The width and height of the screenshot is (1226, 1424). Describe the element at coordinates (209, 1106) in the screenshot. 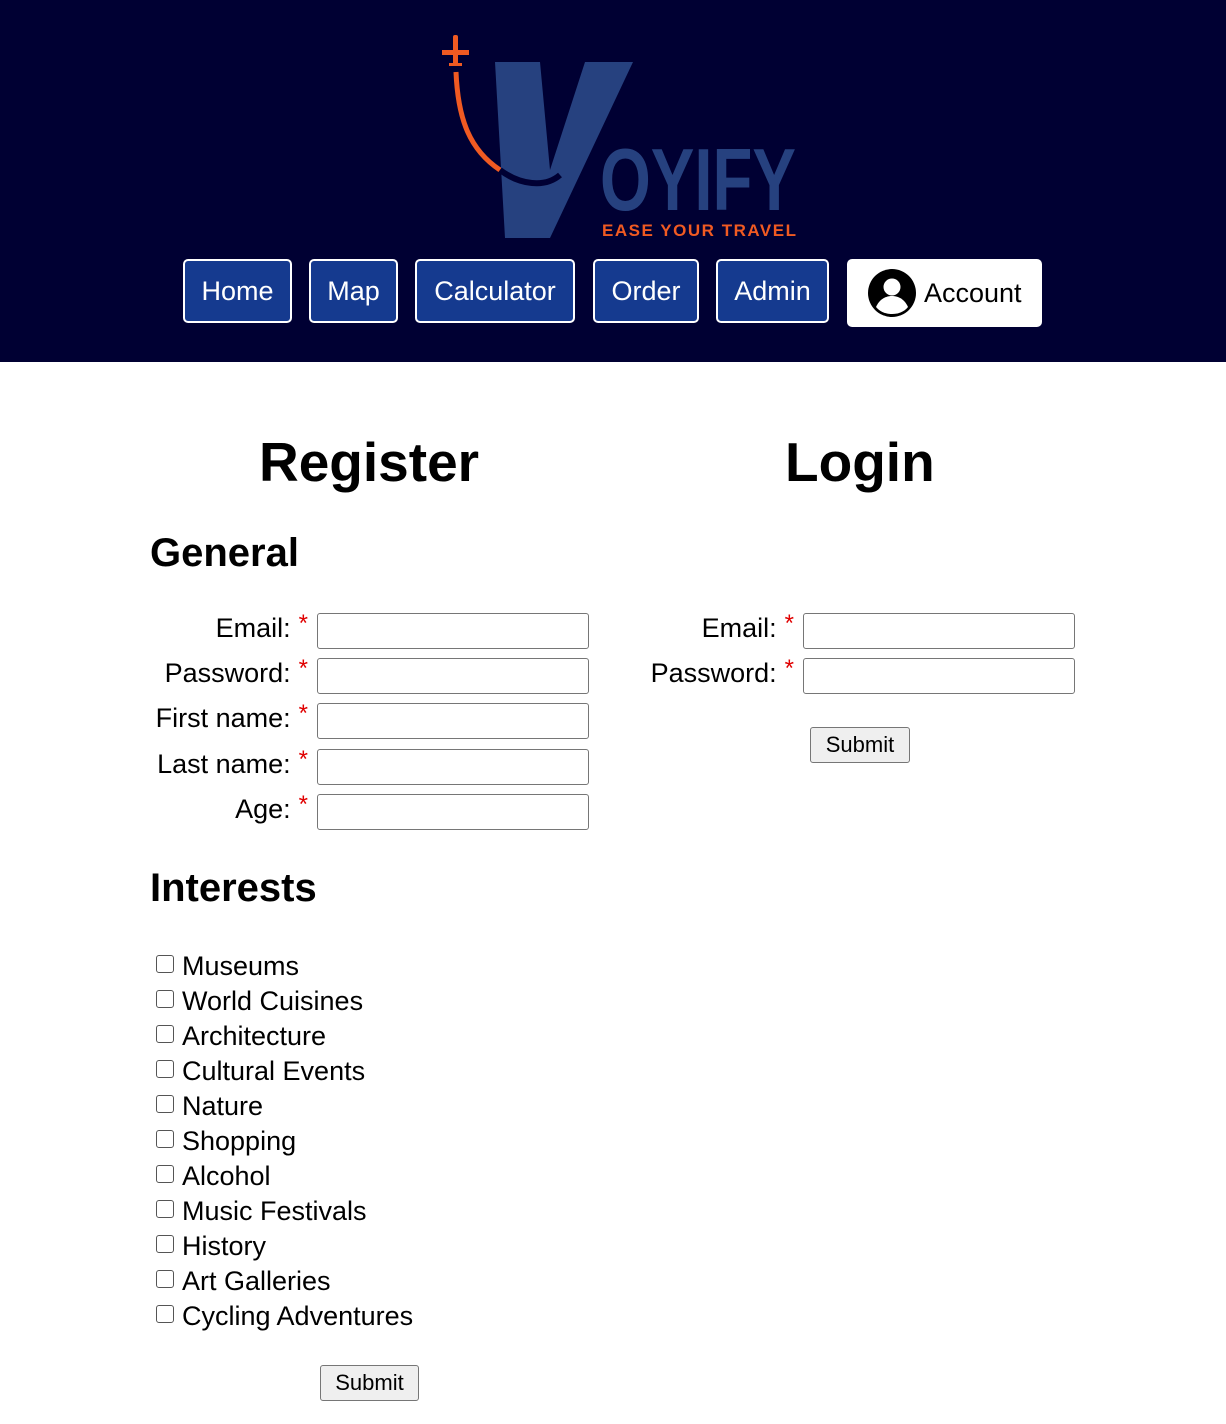

I see `interest-nature: Nature` at that location.